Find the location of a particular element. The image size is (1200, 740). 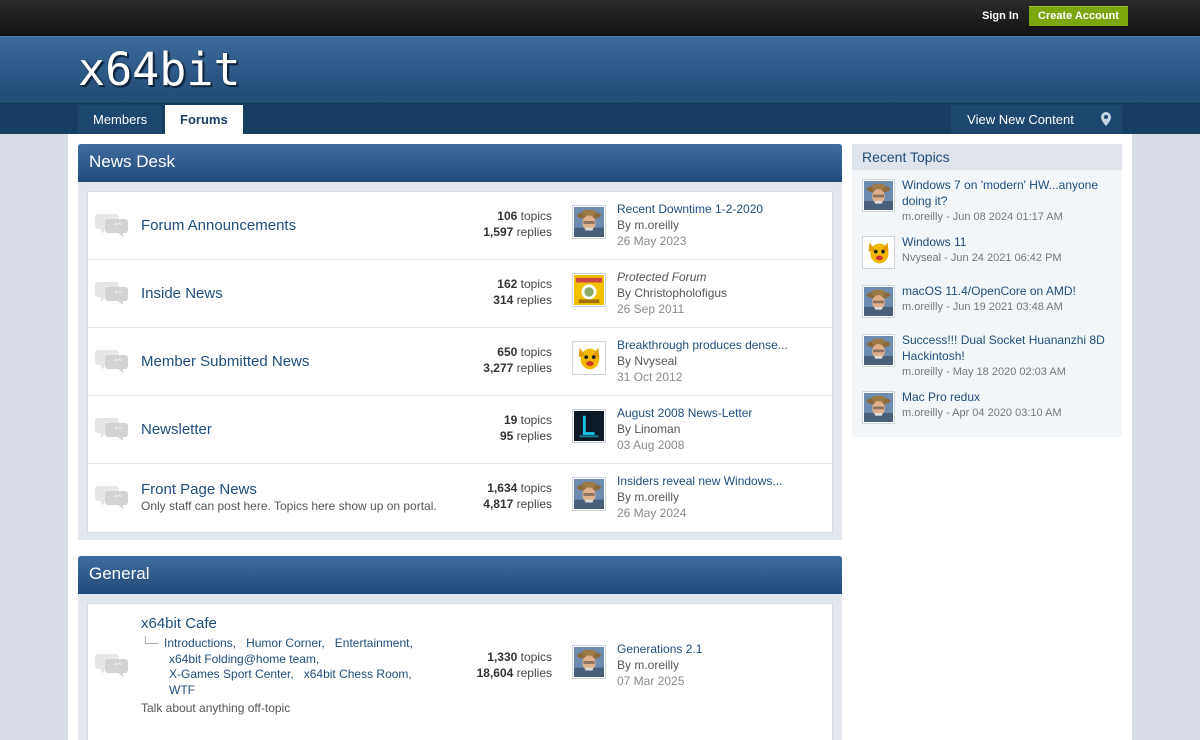

last-post-title: August 2008 News-Letter is located at coordinates (684, 413).